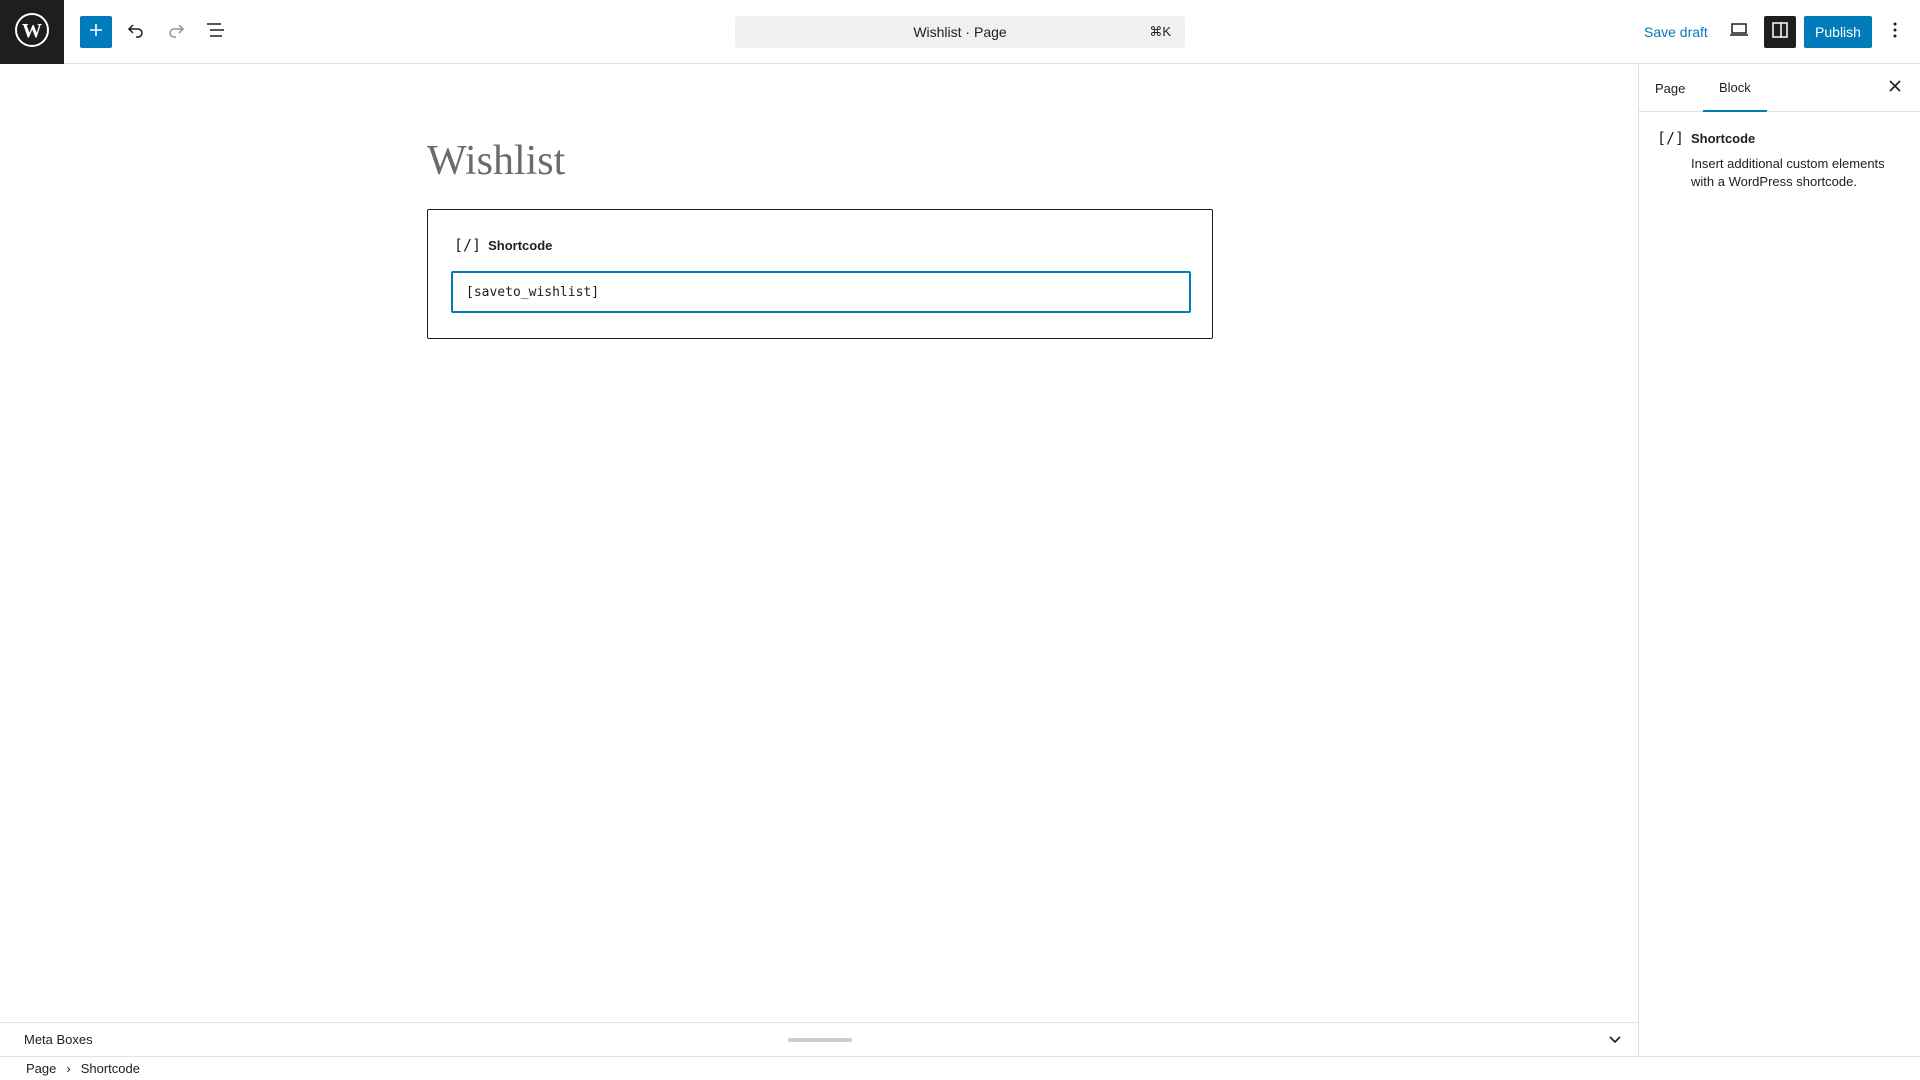  I want to click on chevron-right-icon: ›, so click(68, 1068).